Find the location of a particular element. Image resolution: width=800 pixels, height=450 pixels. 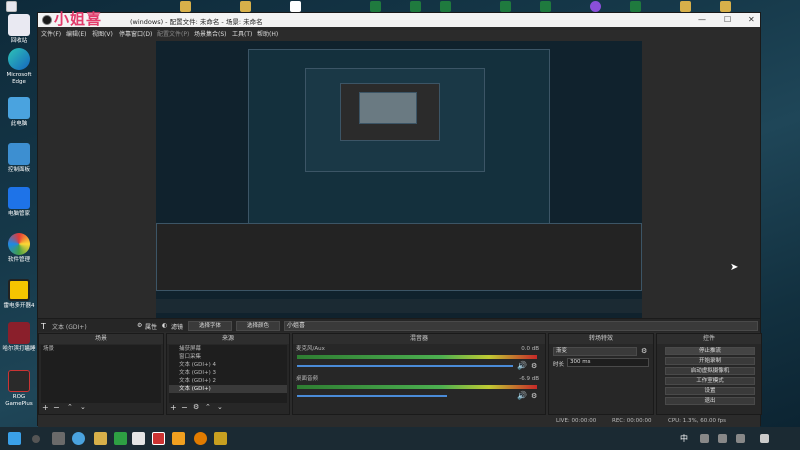

scenes-dock: 场景 场景 + − ⌃ ⌄ is located at coordinates (101, 374).